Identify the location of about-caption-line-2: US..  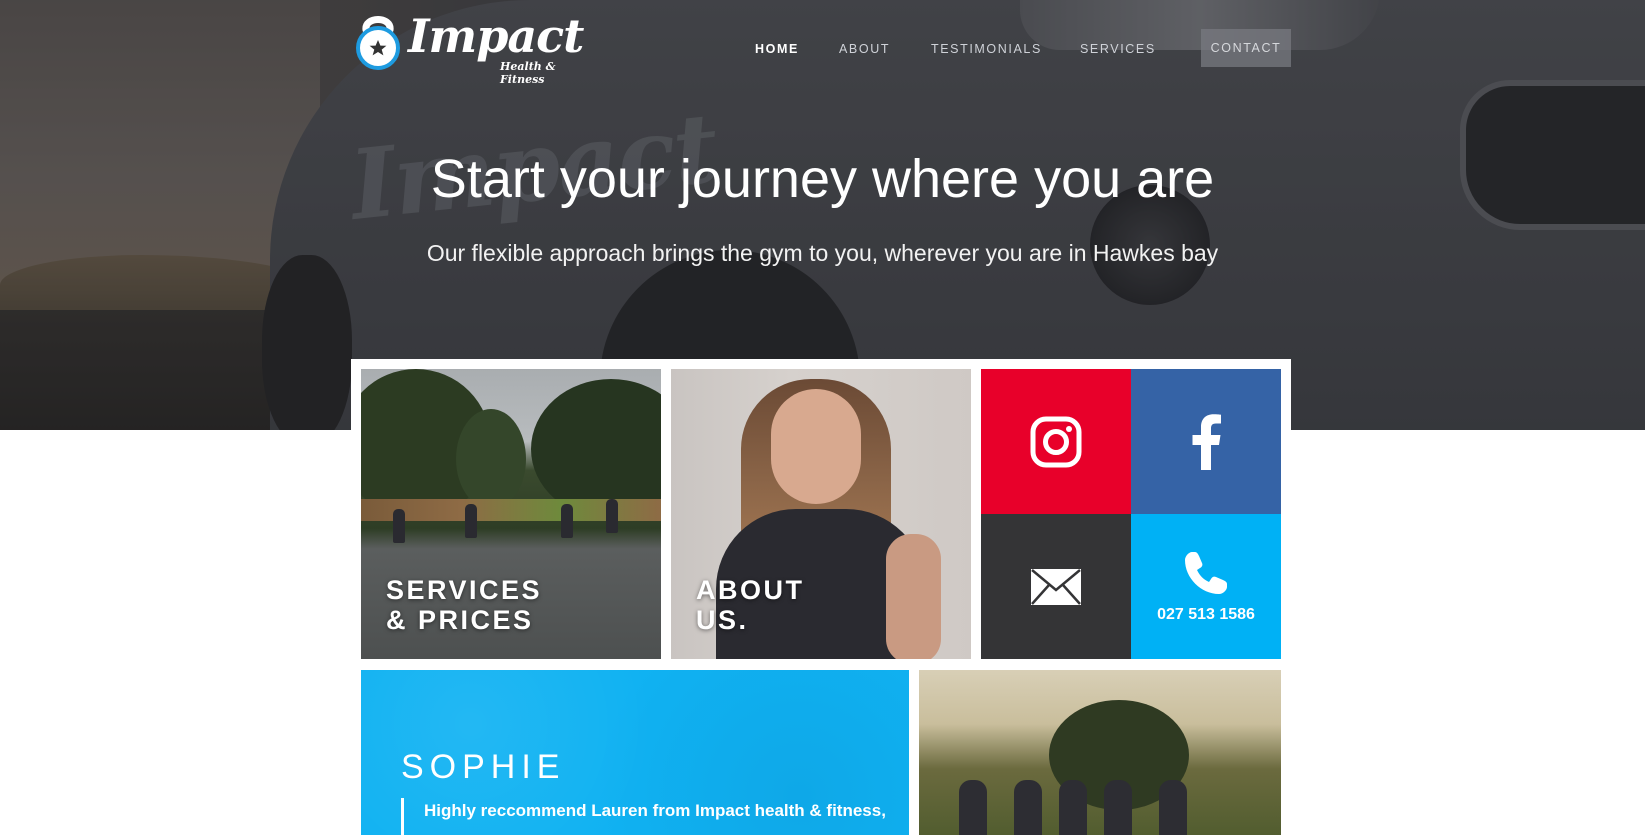
(722, 620).